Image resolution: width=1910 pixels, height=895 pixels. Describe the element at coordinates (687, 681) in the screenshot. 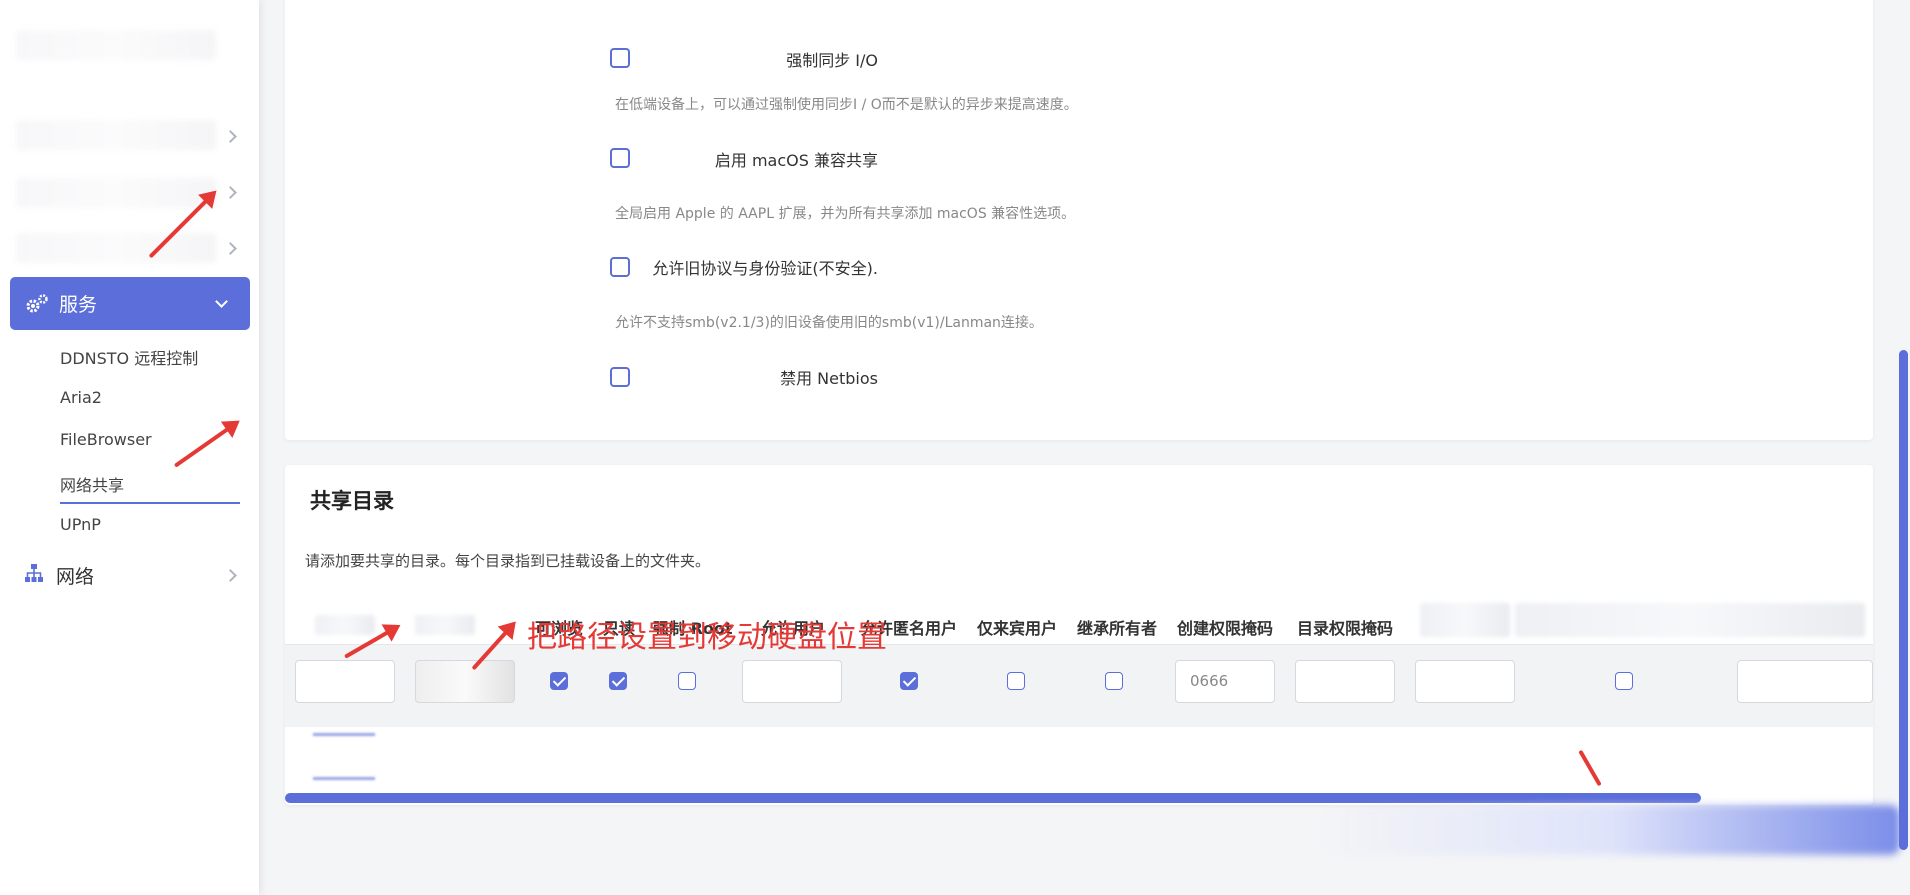

I see `force-root-checkbox` at that location.